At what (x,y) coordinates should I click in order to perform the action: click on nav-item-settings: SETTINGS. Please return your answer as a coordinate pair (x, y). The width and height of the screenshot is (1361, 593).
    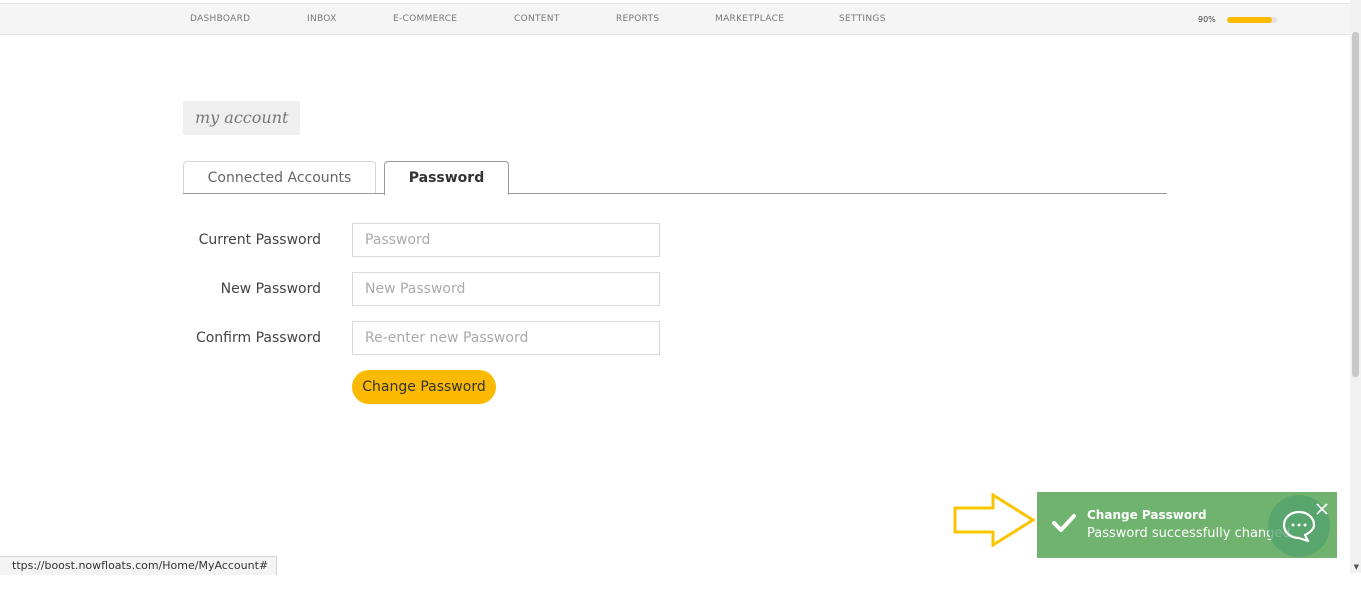
    Looking at the image, I should click on (862, 20).